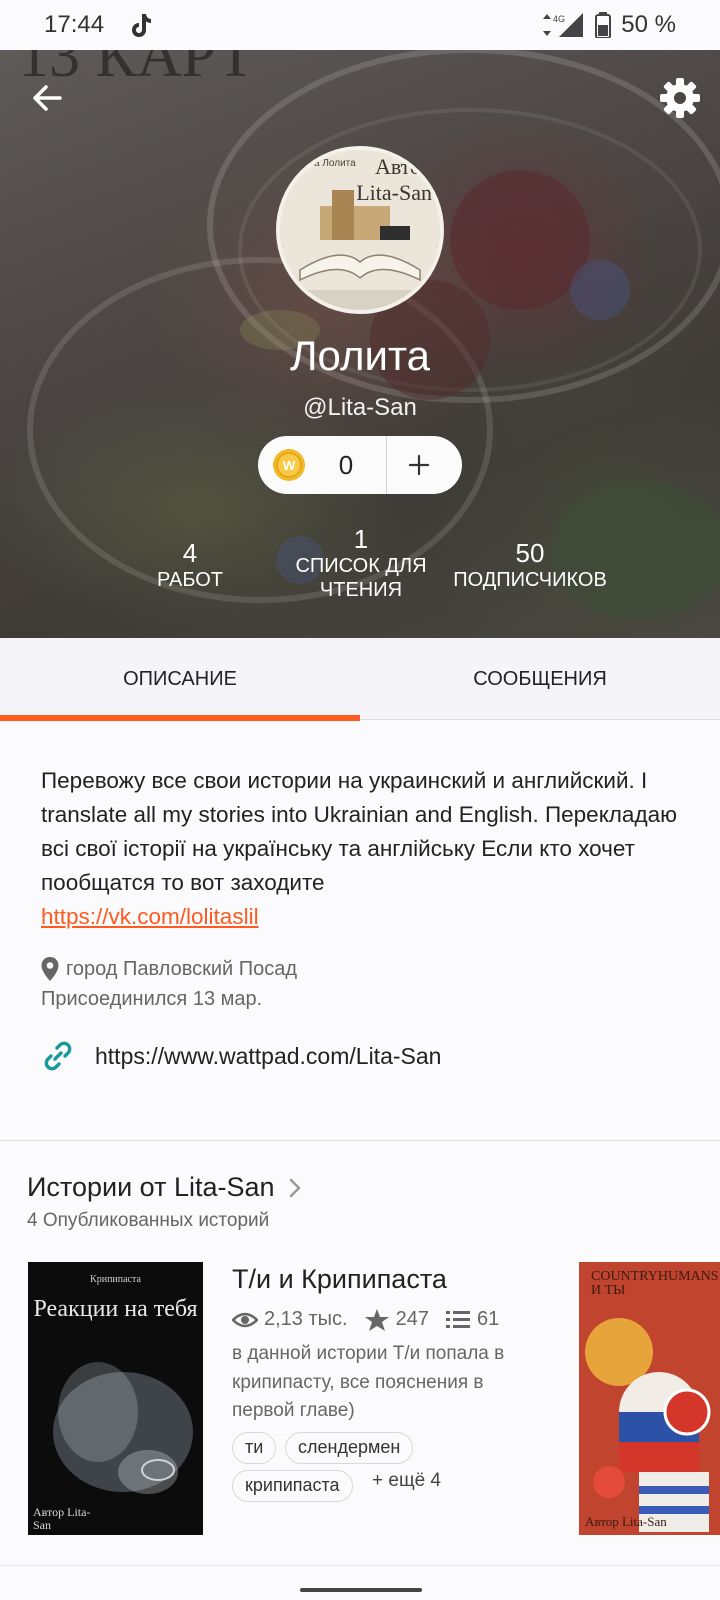 This screenshot has height=1600, width=720. Describe the element at coordinates (361, 578) in the screenshot. I see `stat-reading-list-label: СПИСОК ДЛЯ ЧТЕНИЯ` at that location.